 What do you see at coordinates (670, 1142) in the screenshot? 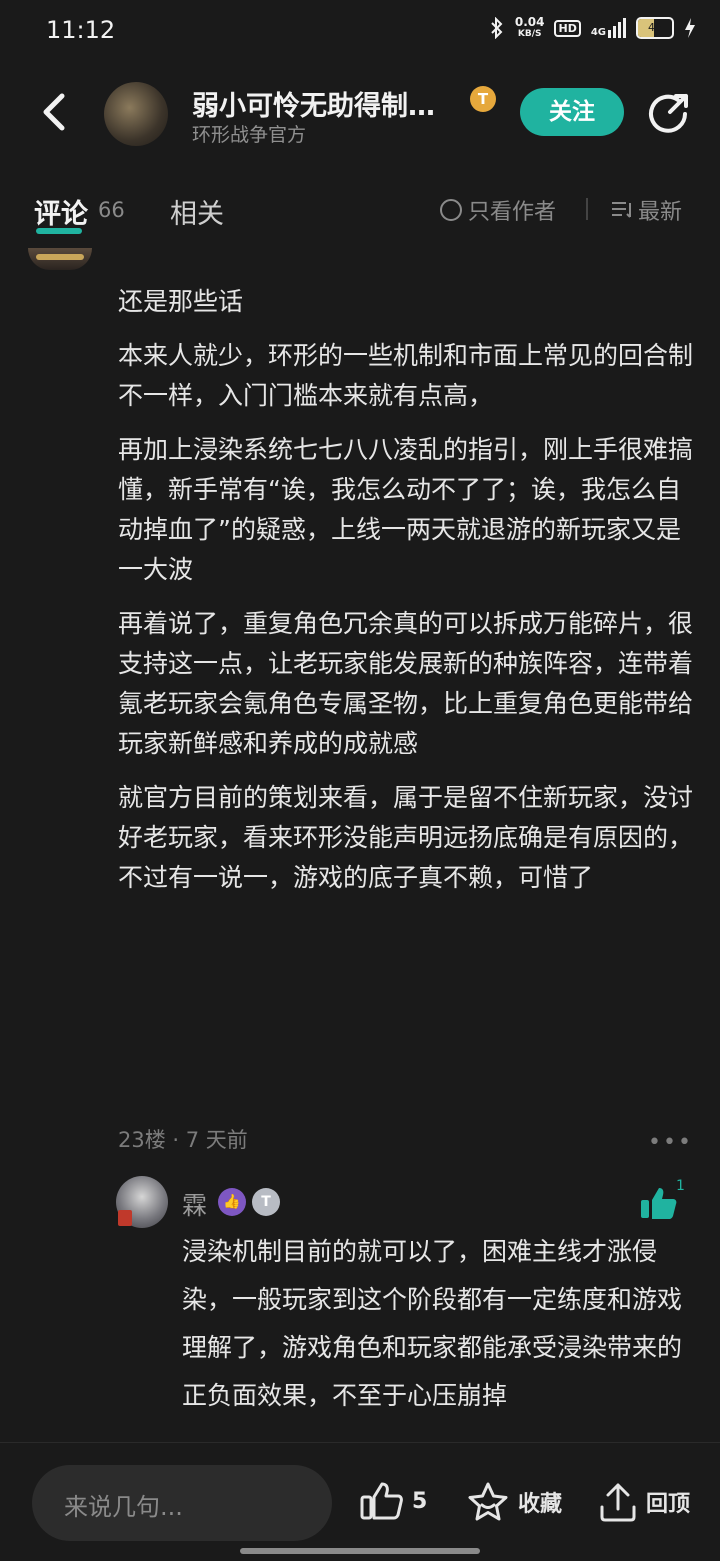
I see `more-options-icon: •••` at bounding box center [670, 1142].